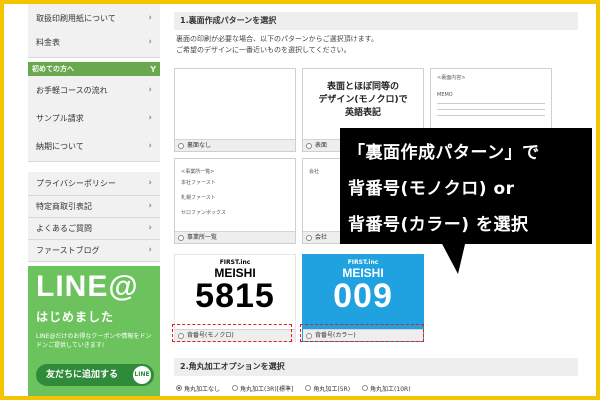 This screenshot has height=400, width=600. Describe the element at coordinates (232, 333) in the screenshot. I see `highlight-mono-option` at that location.